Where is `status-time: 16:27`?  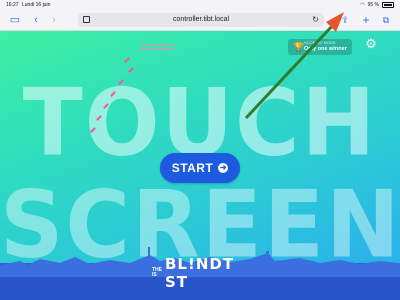
status-time: 16:27 is located at coordinates (12, 5).